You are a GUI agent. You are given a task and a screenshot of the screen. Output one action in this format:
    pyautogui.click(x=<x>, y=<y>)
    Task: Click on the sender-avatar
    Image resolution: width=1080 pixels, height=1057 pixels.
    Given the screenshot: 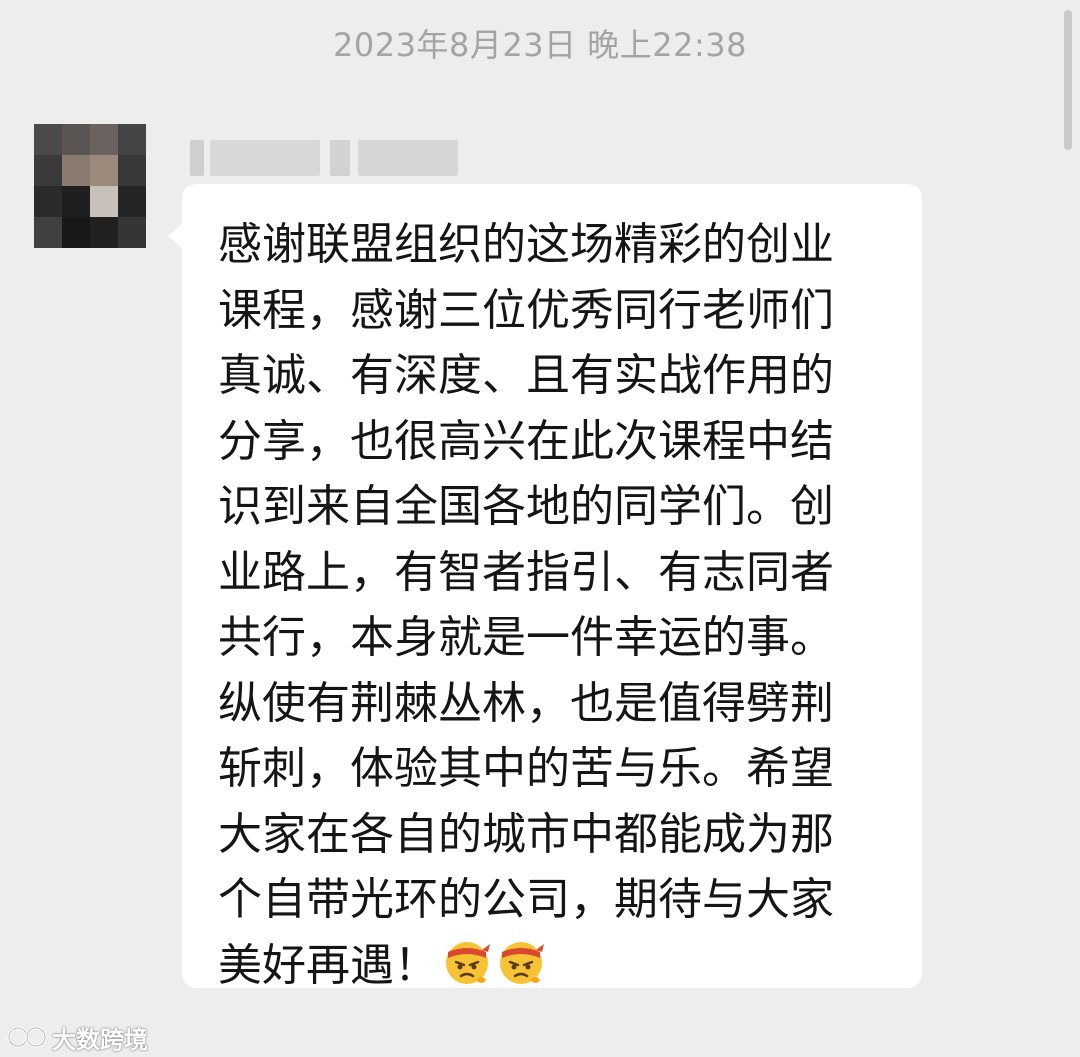 What is the action you would take?
    pyautogui.click(x=90, y=186)
    